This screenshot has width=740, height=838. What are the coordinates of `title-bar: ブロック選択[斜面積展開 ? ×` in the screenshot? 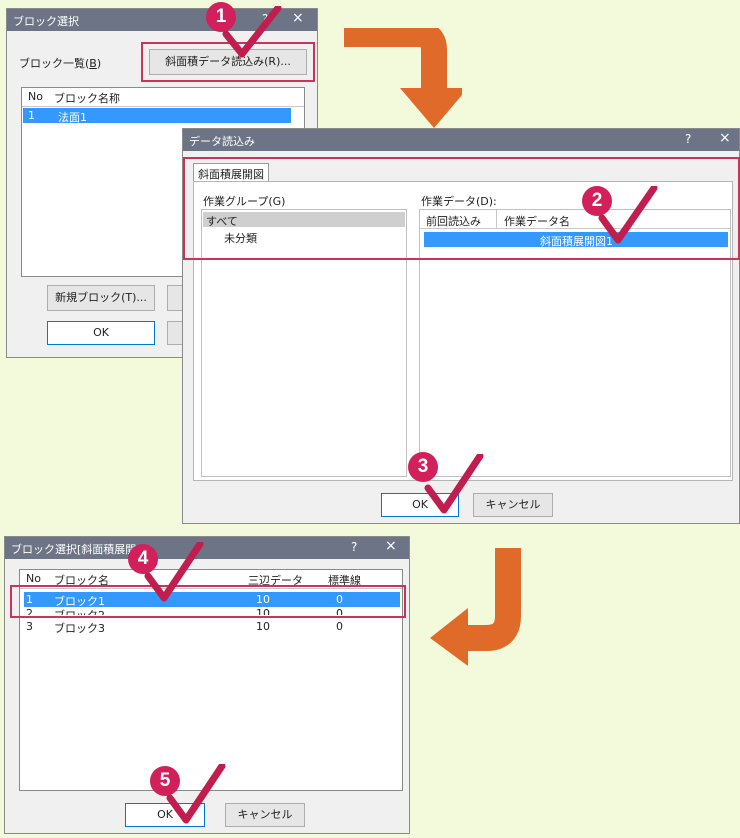 It's located at (207, 548).